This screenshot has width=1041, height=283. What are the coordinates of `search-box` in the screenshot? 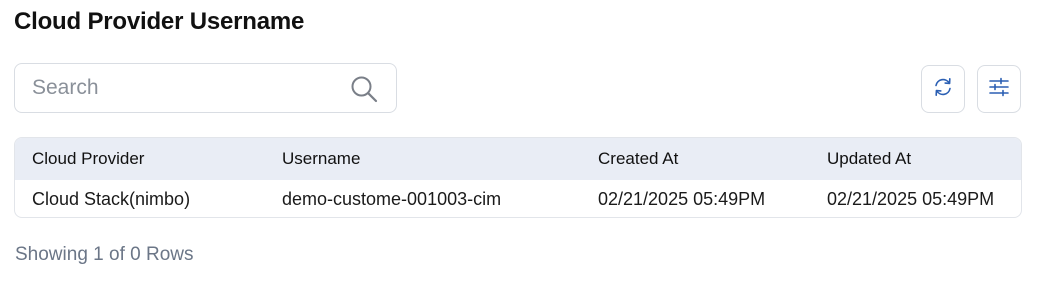 It's located at (205, 88).